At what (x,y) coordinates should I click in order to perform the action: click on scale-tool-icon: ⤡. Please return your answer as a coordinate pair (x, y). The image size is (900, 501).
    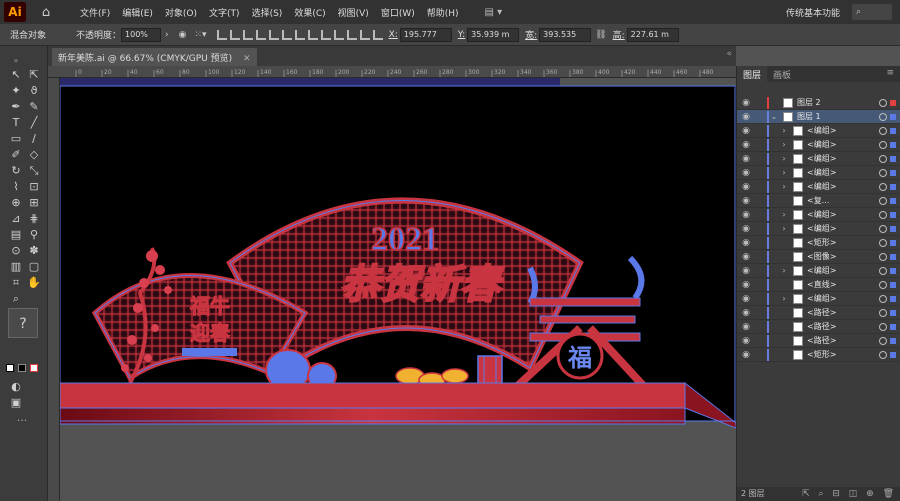
    Looking at the image, I should click on (34, 171).